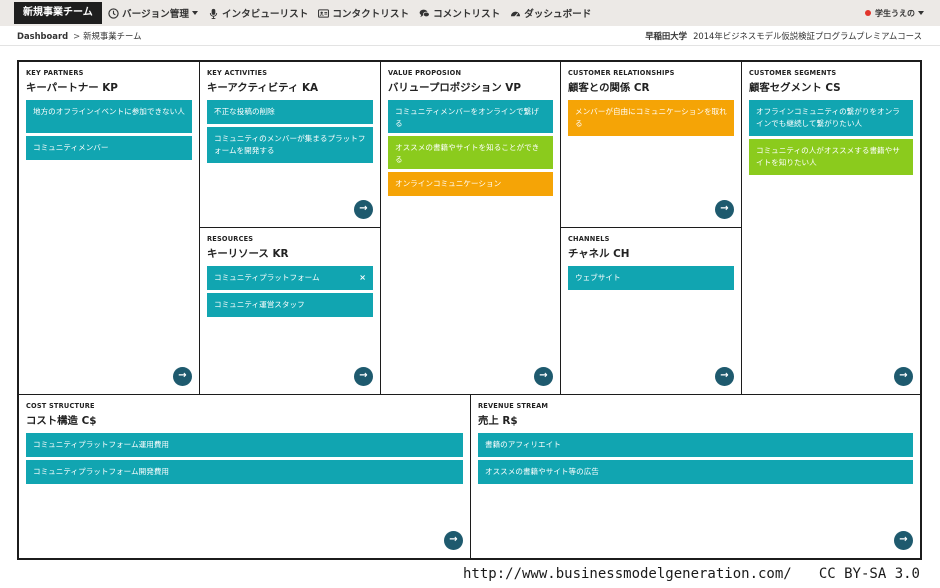 The image size is (940, 588). Describe the element at coordinates (695, 445) in the screenshot. I see `sticky-note: 書籍のアフィリエイト` at that location.